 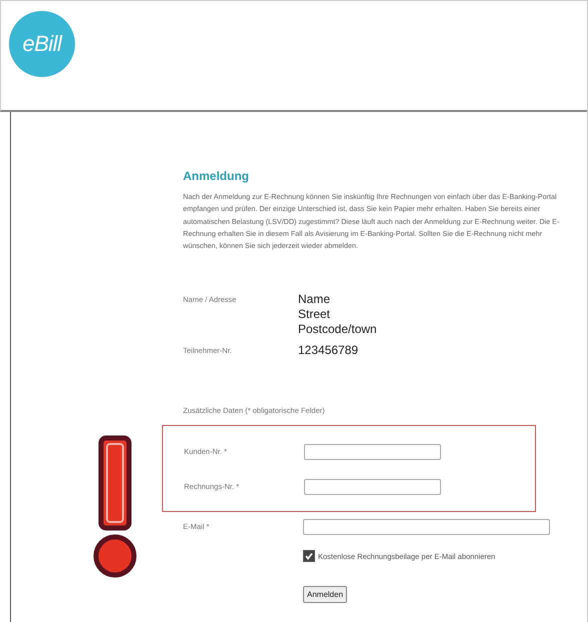 I want to click on field-value: 123456789, so click(x=328, y=350).